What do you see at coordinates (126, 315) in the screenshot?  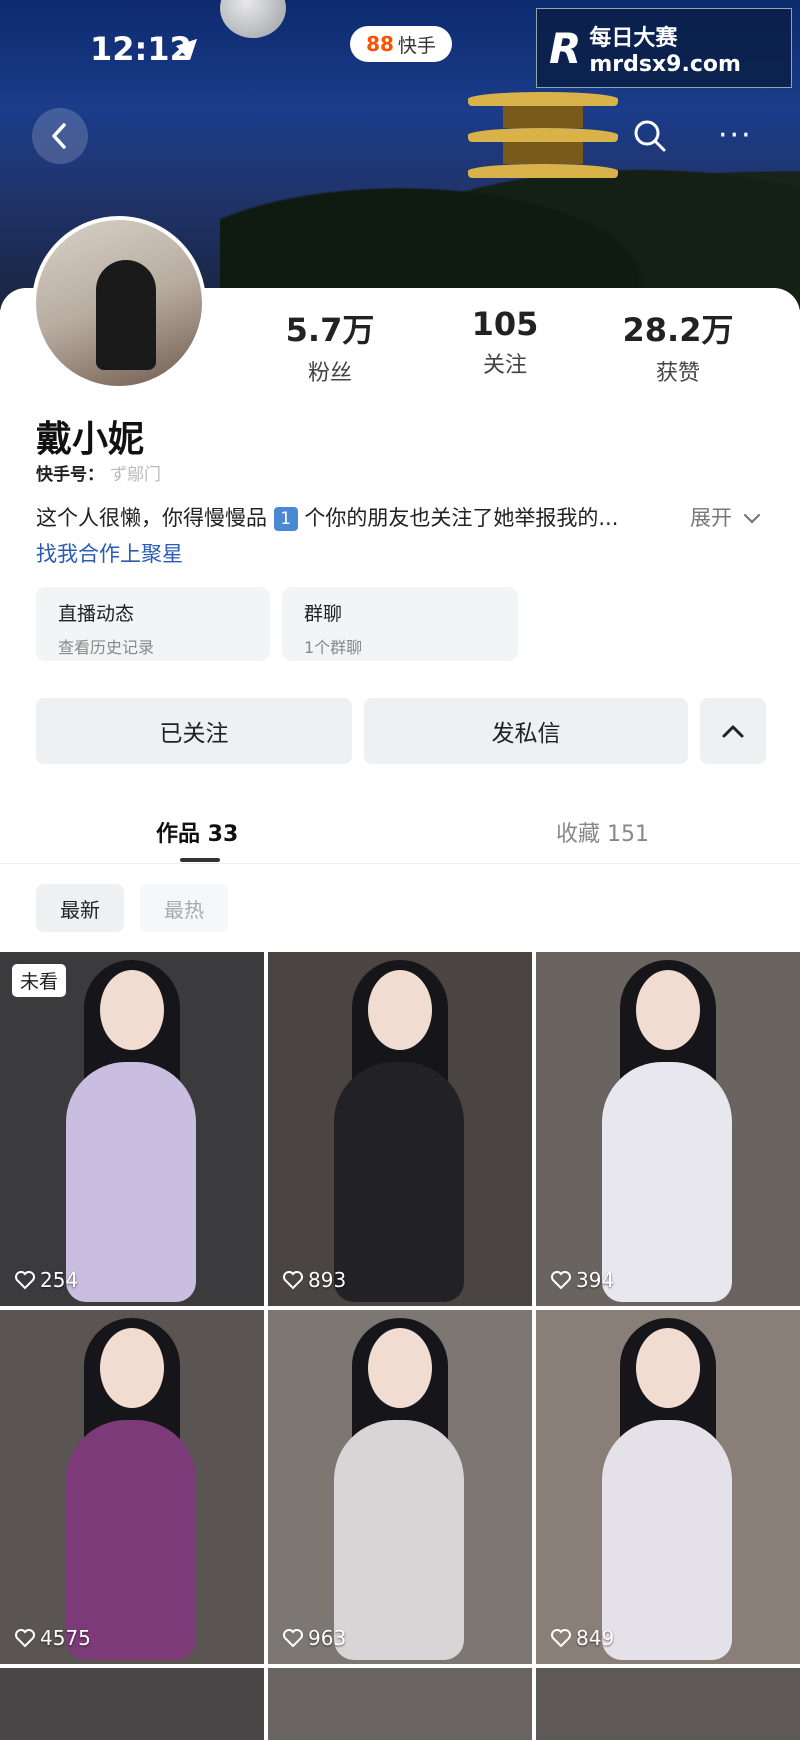 I see `avatar-figure` at bounding box center [126, 315].